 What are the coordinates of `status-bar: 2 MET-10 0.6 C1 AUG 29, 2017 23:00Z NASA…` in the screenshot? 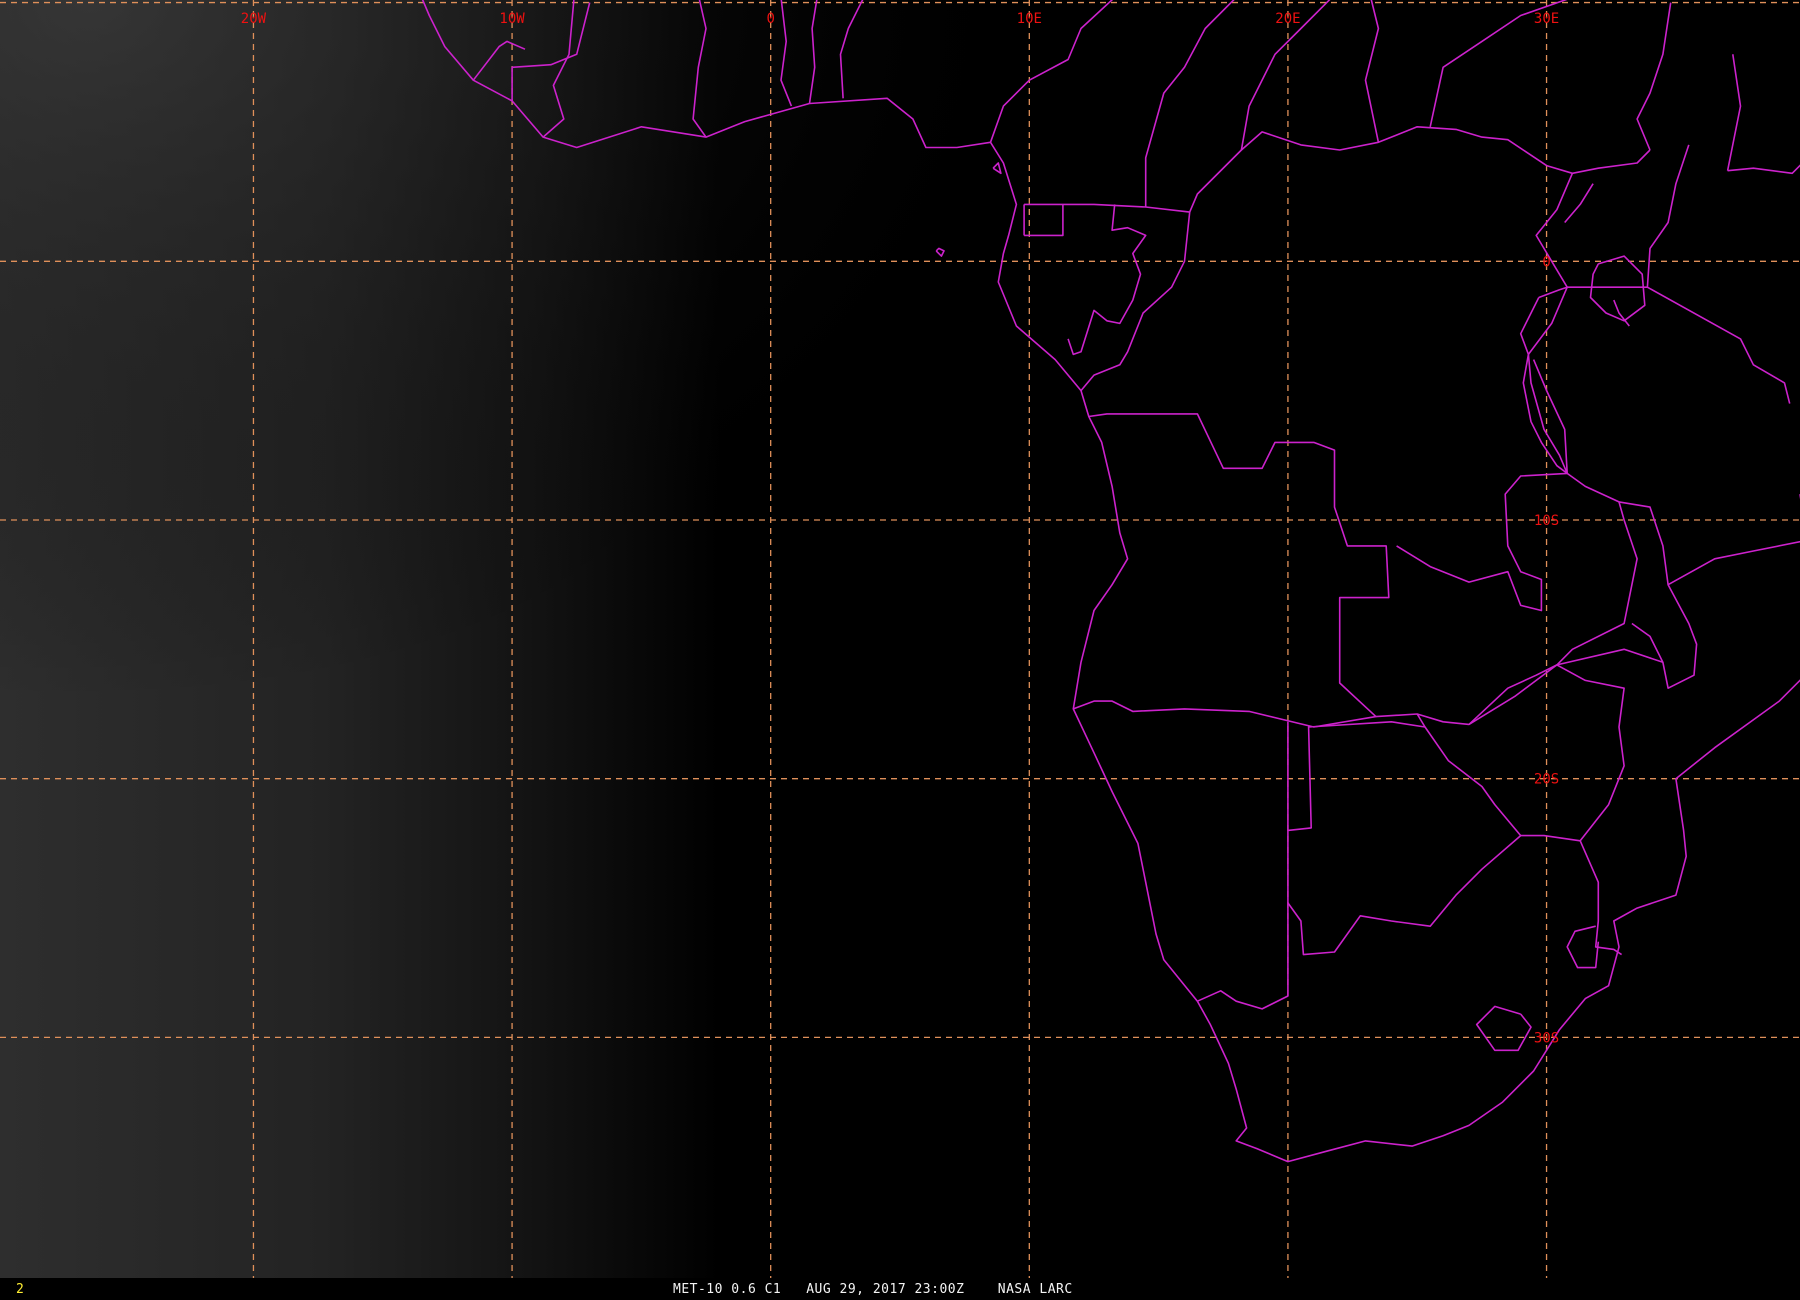 It's located at (900, 1289).